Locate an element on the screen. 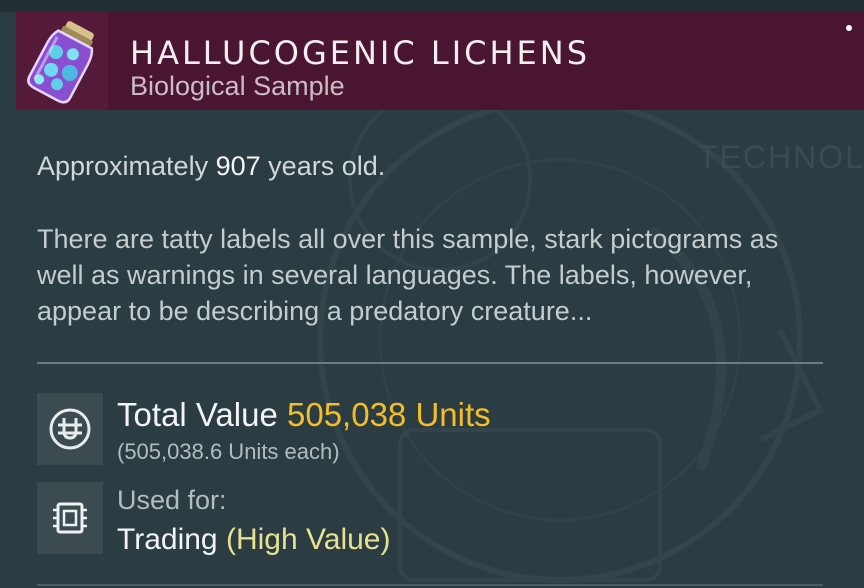 The width and height of the screenshot is (864, 588). item-title: HALLUCOGENIC LICHENS is located at coordinates (360, 53).